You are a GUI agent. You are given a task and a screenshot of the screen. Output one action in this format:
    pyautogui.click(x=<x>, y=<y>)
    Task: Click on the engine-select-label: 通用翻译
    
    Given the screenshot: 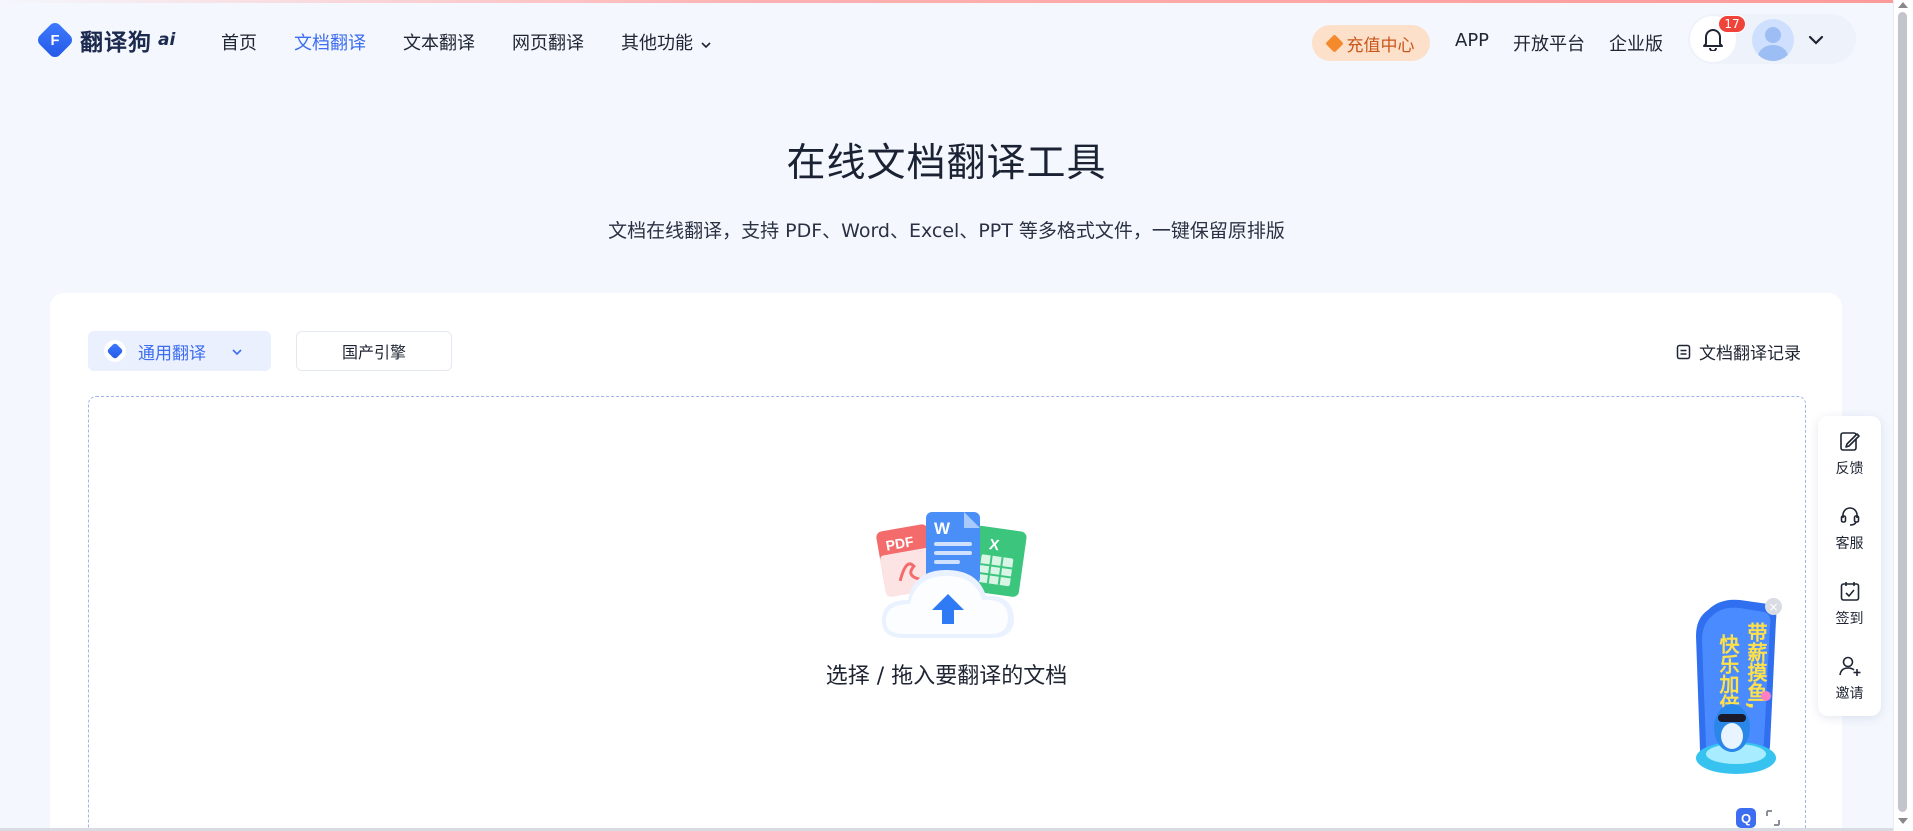 What is the action you would take?
    pyautogui.click(x=172, y=353)
    